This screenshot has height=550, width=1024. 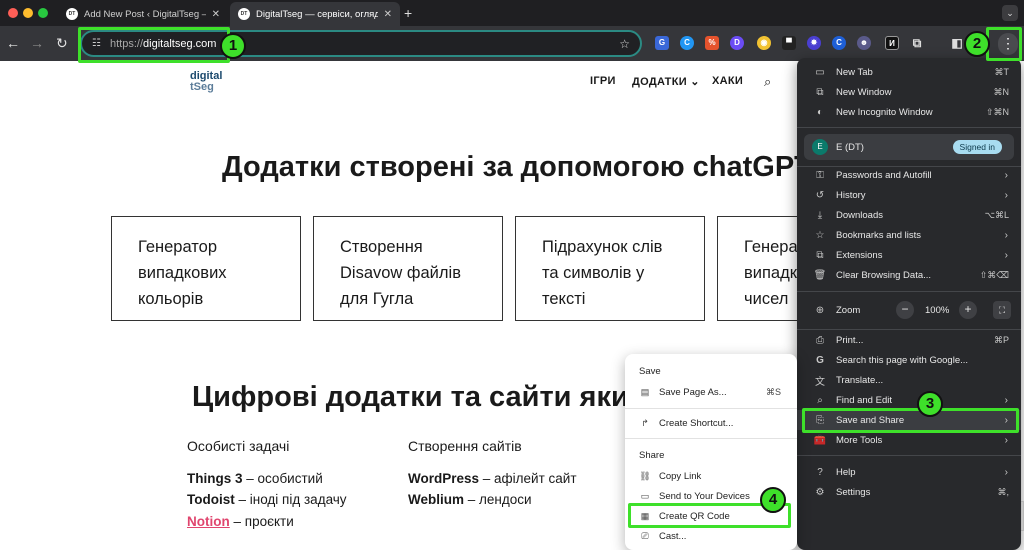 What do you see at coordinates (909, 147) in the screenshot?
I see `profile-row: E E (DT) Signed in` at bounding box center [909, 147].